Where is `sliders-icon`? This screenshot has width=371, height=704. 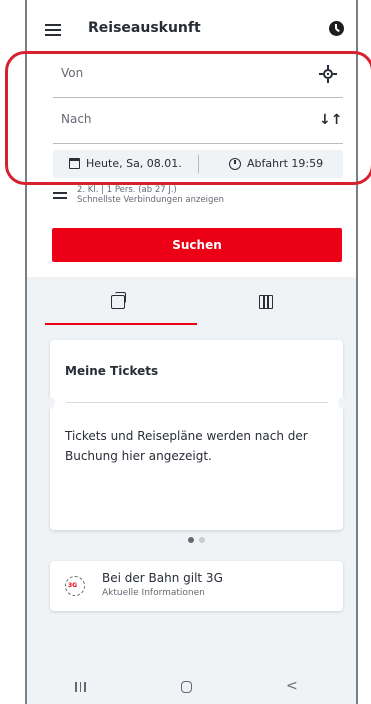
sliders-icon is located at coordinates (60, 197).